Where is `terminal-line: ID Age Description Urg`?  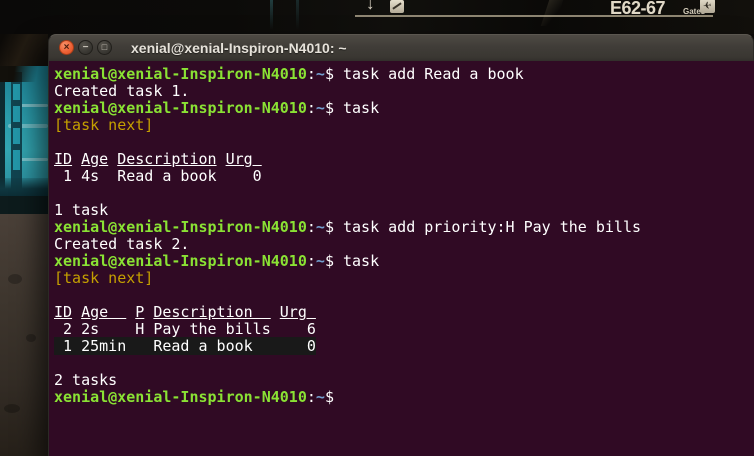 terminal-line: ID Age Description Urg is located at coordinates (158, 159).